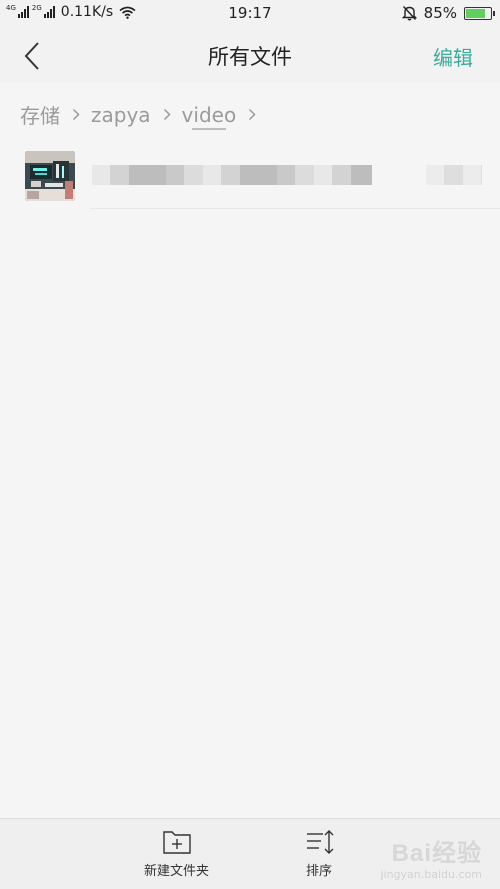 This screenshot has width=500, height=889. What do you see at coordinates (250, 853) in the screenshot?
I see `bottom-toolbar: 新建文件夹 排序 Bai经验 jingyan.baidu.com` at bounding box center [250, 853].